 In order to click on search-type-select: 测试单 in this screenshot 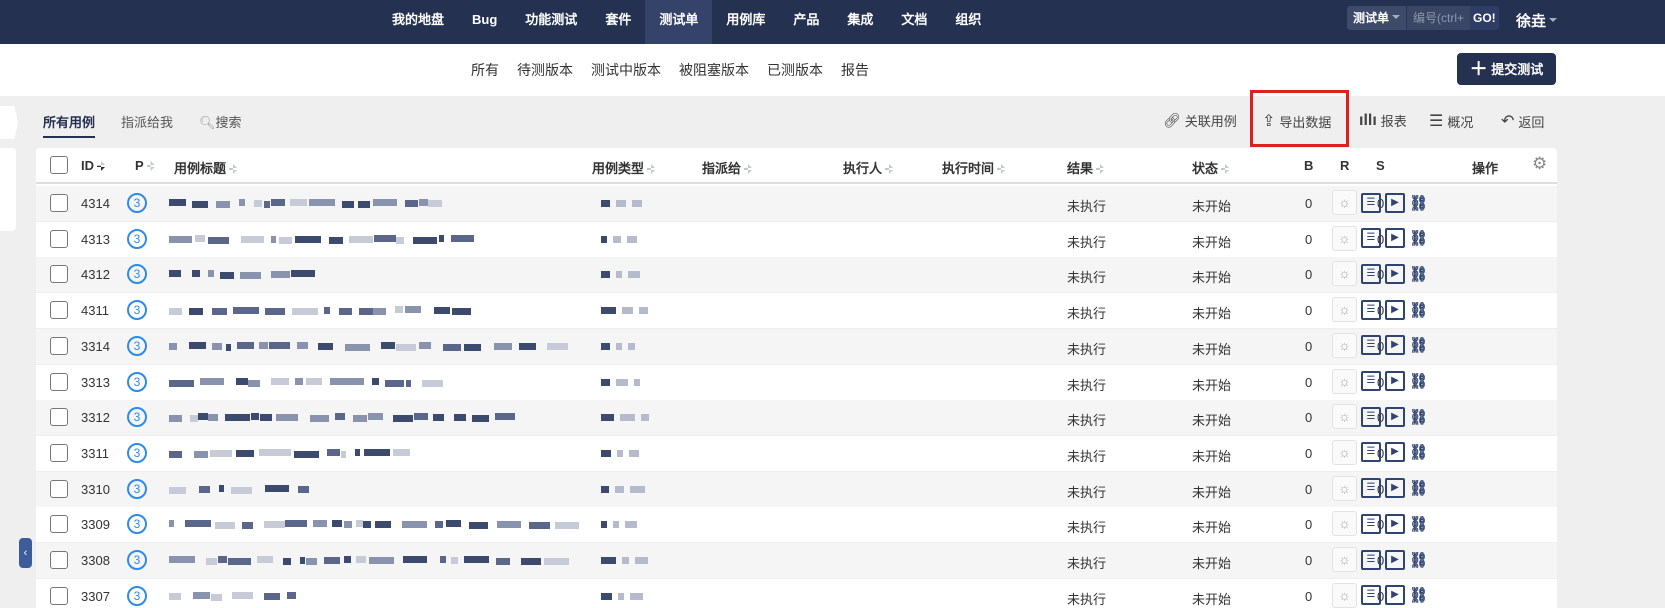, I will do `click(1377, 18)`.